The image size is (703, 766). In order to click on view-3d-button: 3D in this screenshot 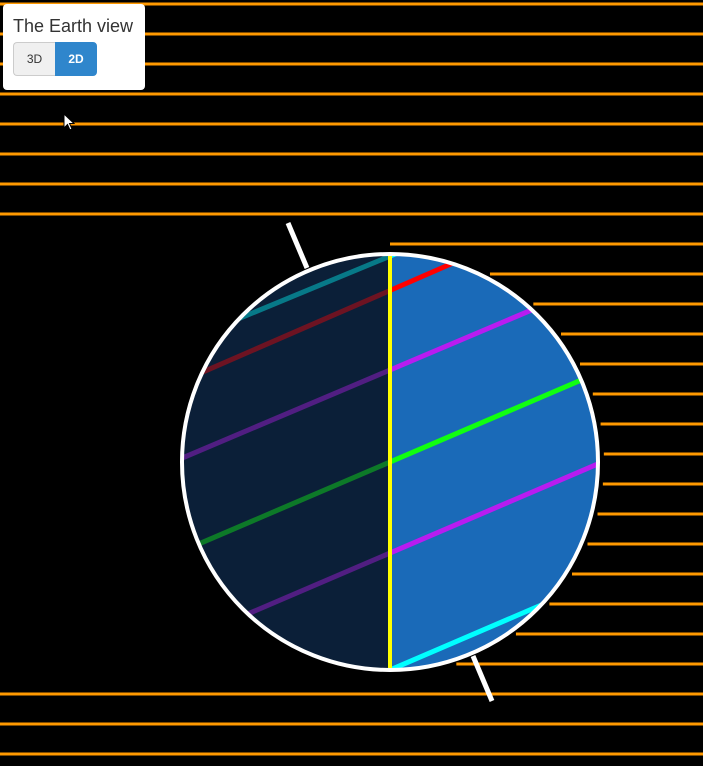, I will do `click(34, 59)`.